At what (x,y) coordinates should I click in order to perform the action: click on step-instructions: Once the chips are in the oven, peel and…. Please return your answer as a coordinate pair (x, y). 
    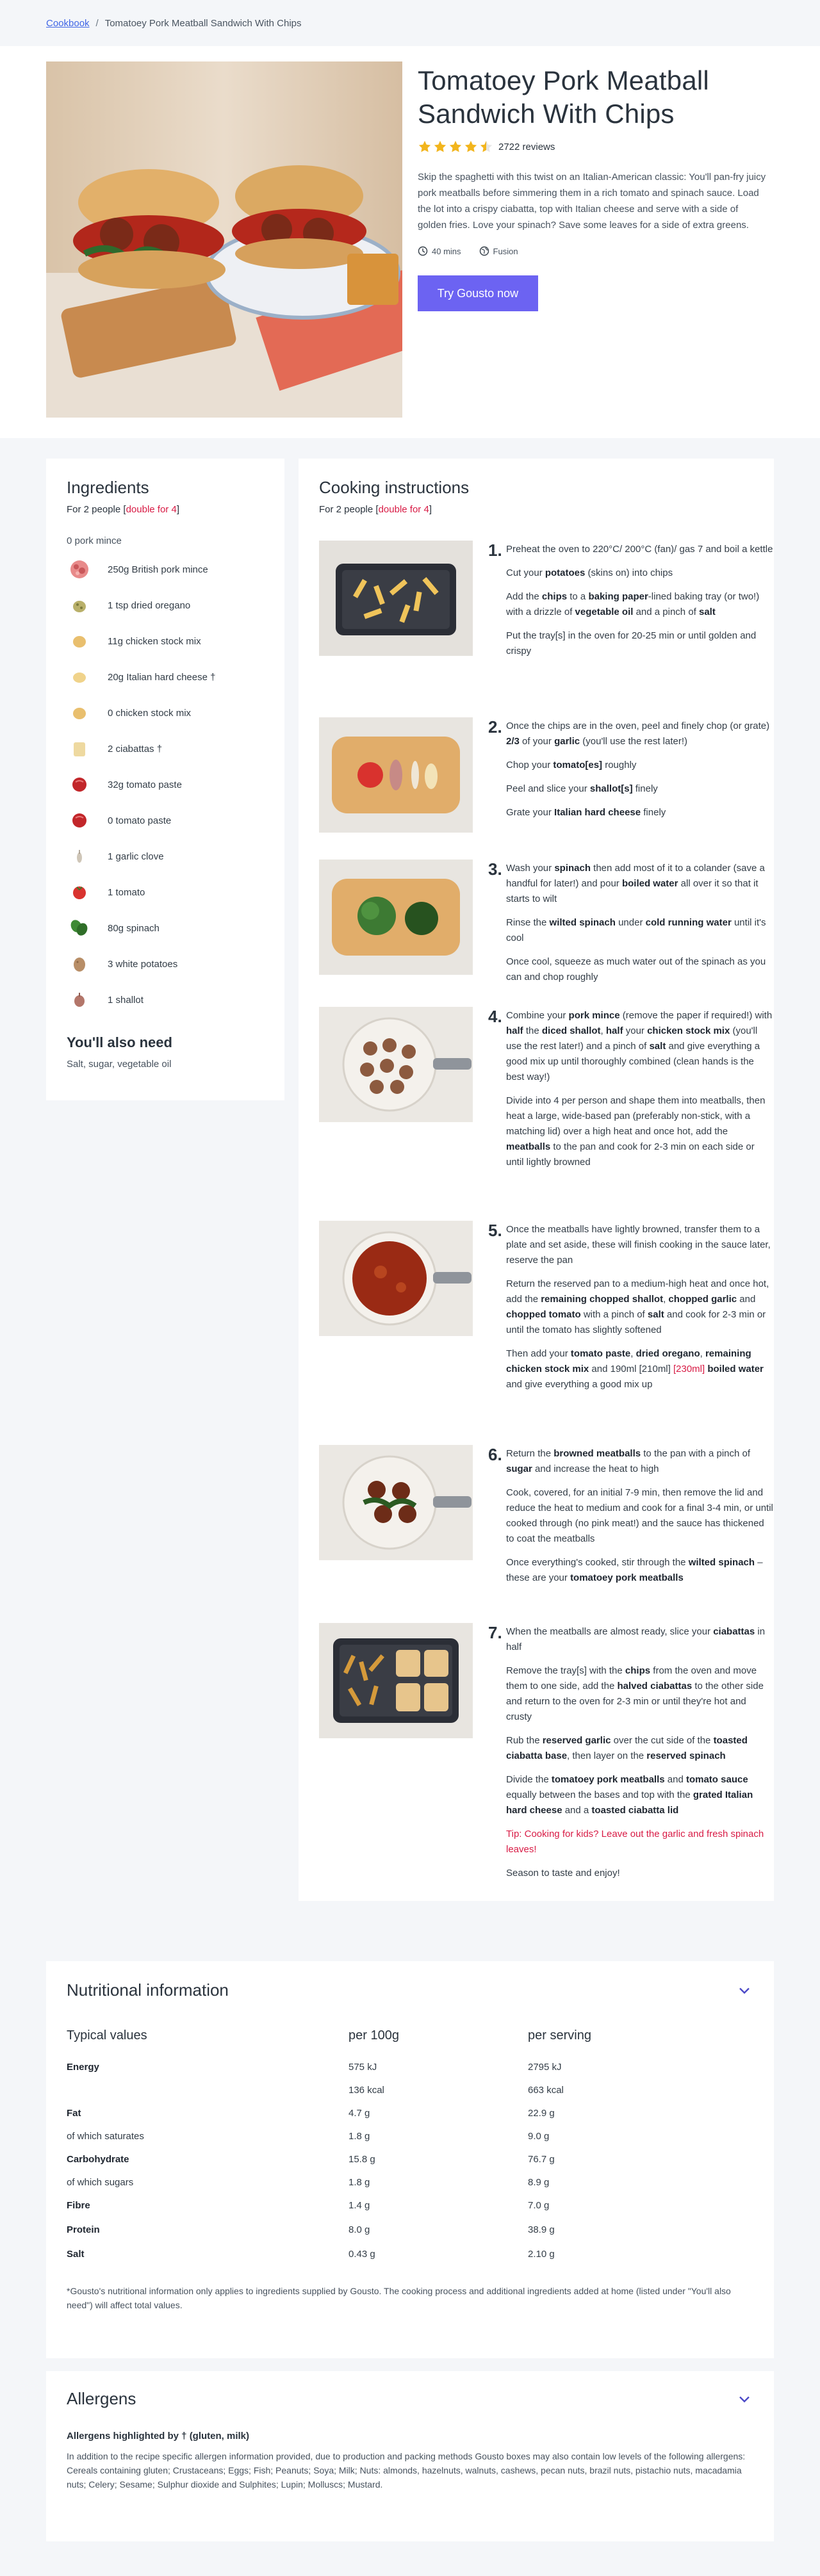
    Looking at the image, I should click on (640, 774).